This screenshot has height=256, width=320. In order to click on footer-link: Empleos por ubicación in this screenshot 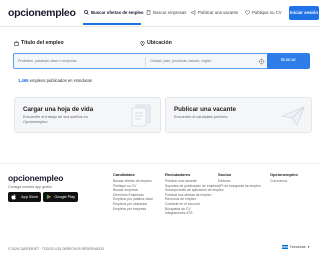, I will do `click(133, 204)`.